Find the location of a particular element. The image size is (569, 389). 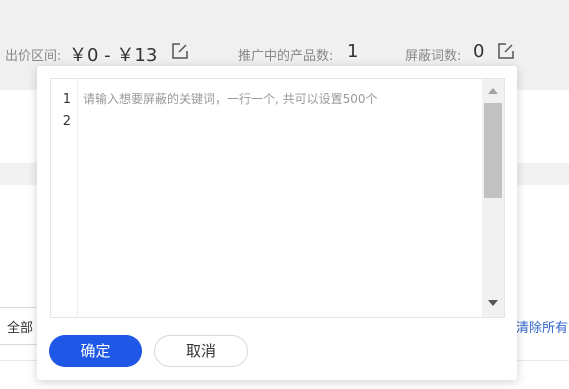

scroll-down-arrow-icon is located at coordinates (493, 303).